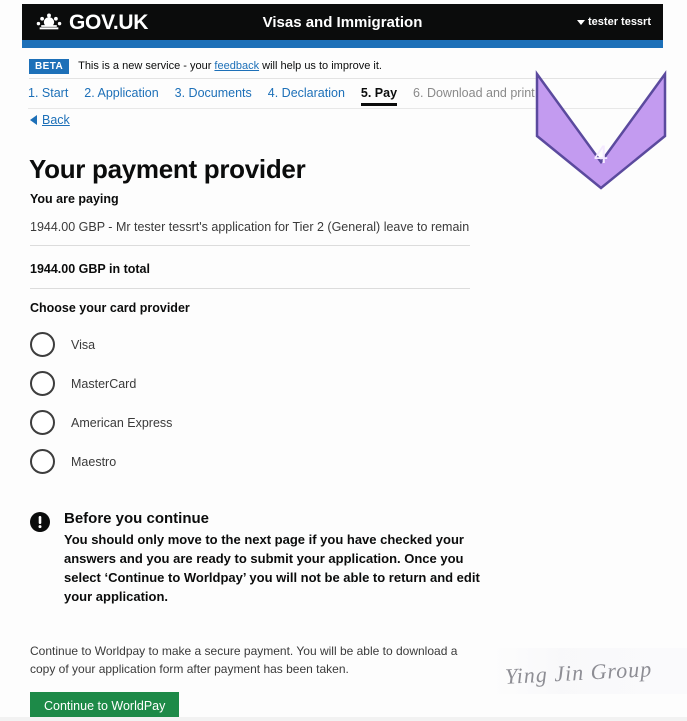  I want to click on radio-option-maestro: Maestro, so click(240, 461).